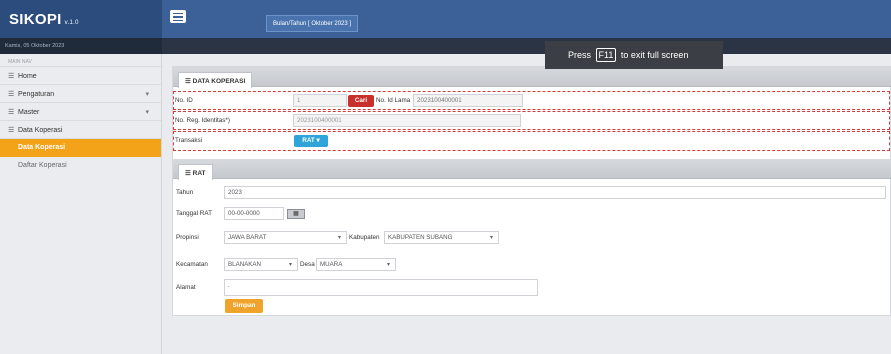 Image resolution: width=891 pixels, height=354 pixels. I want to click on kabupaten-label: Kabupaten, so click(364, 237).